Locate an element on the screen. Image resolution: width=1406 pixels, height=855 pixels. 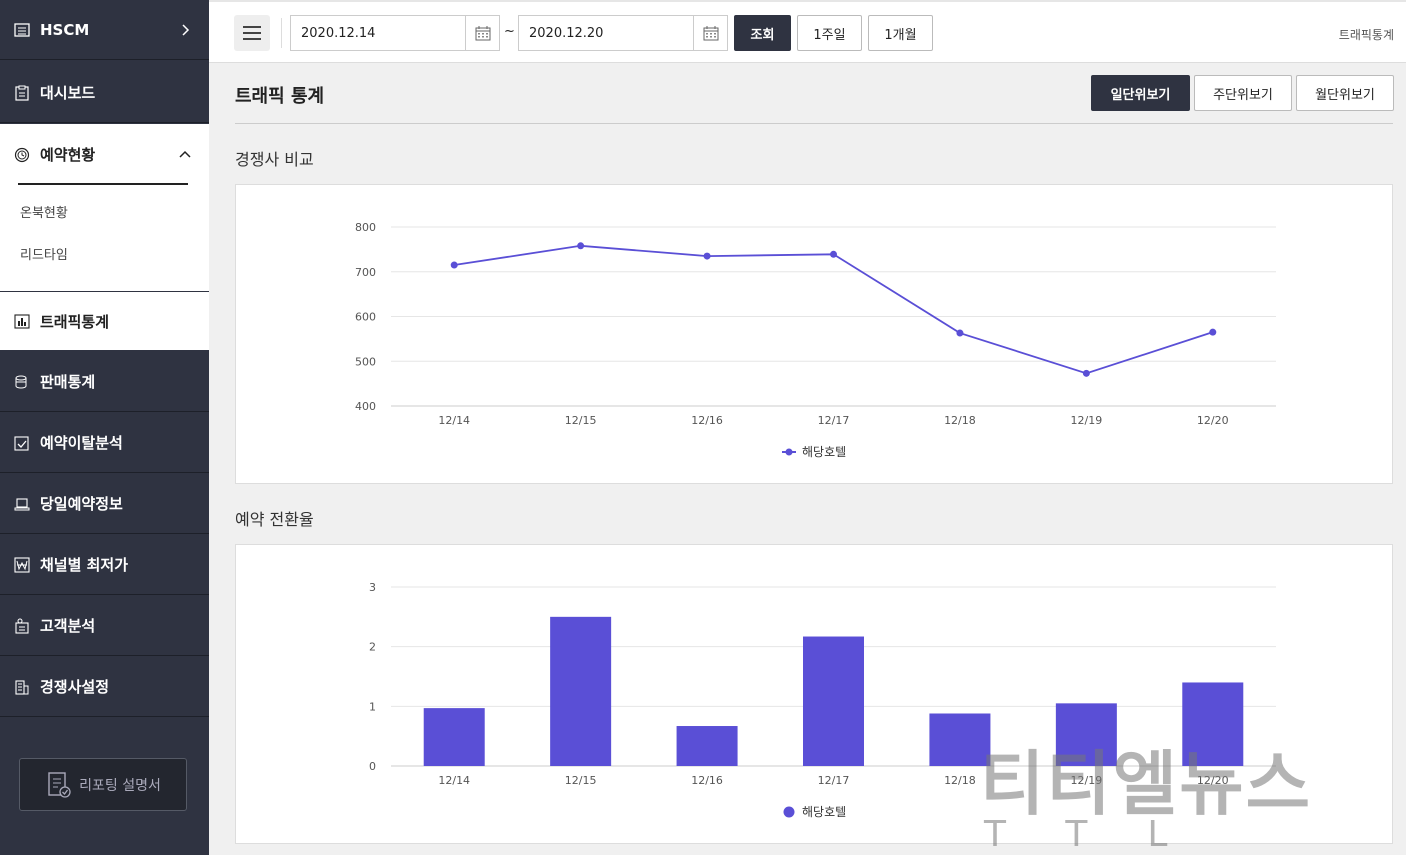
one-week-button: 1주일 is located at coordinates (829, 33).